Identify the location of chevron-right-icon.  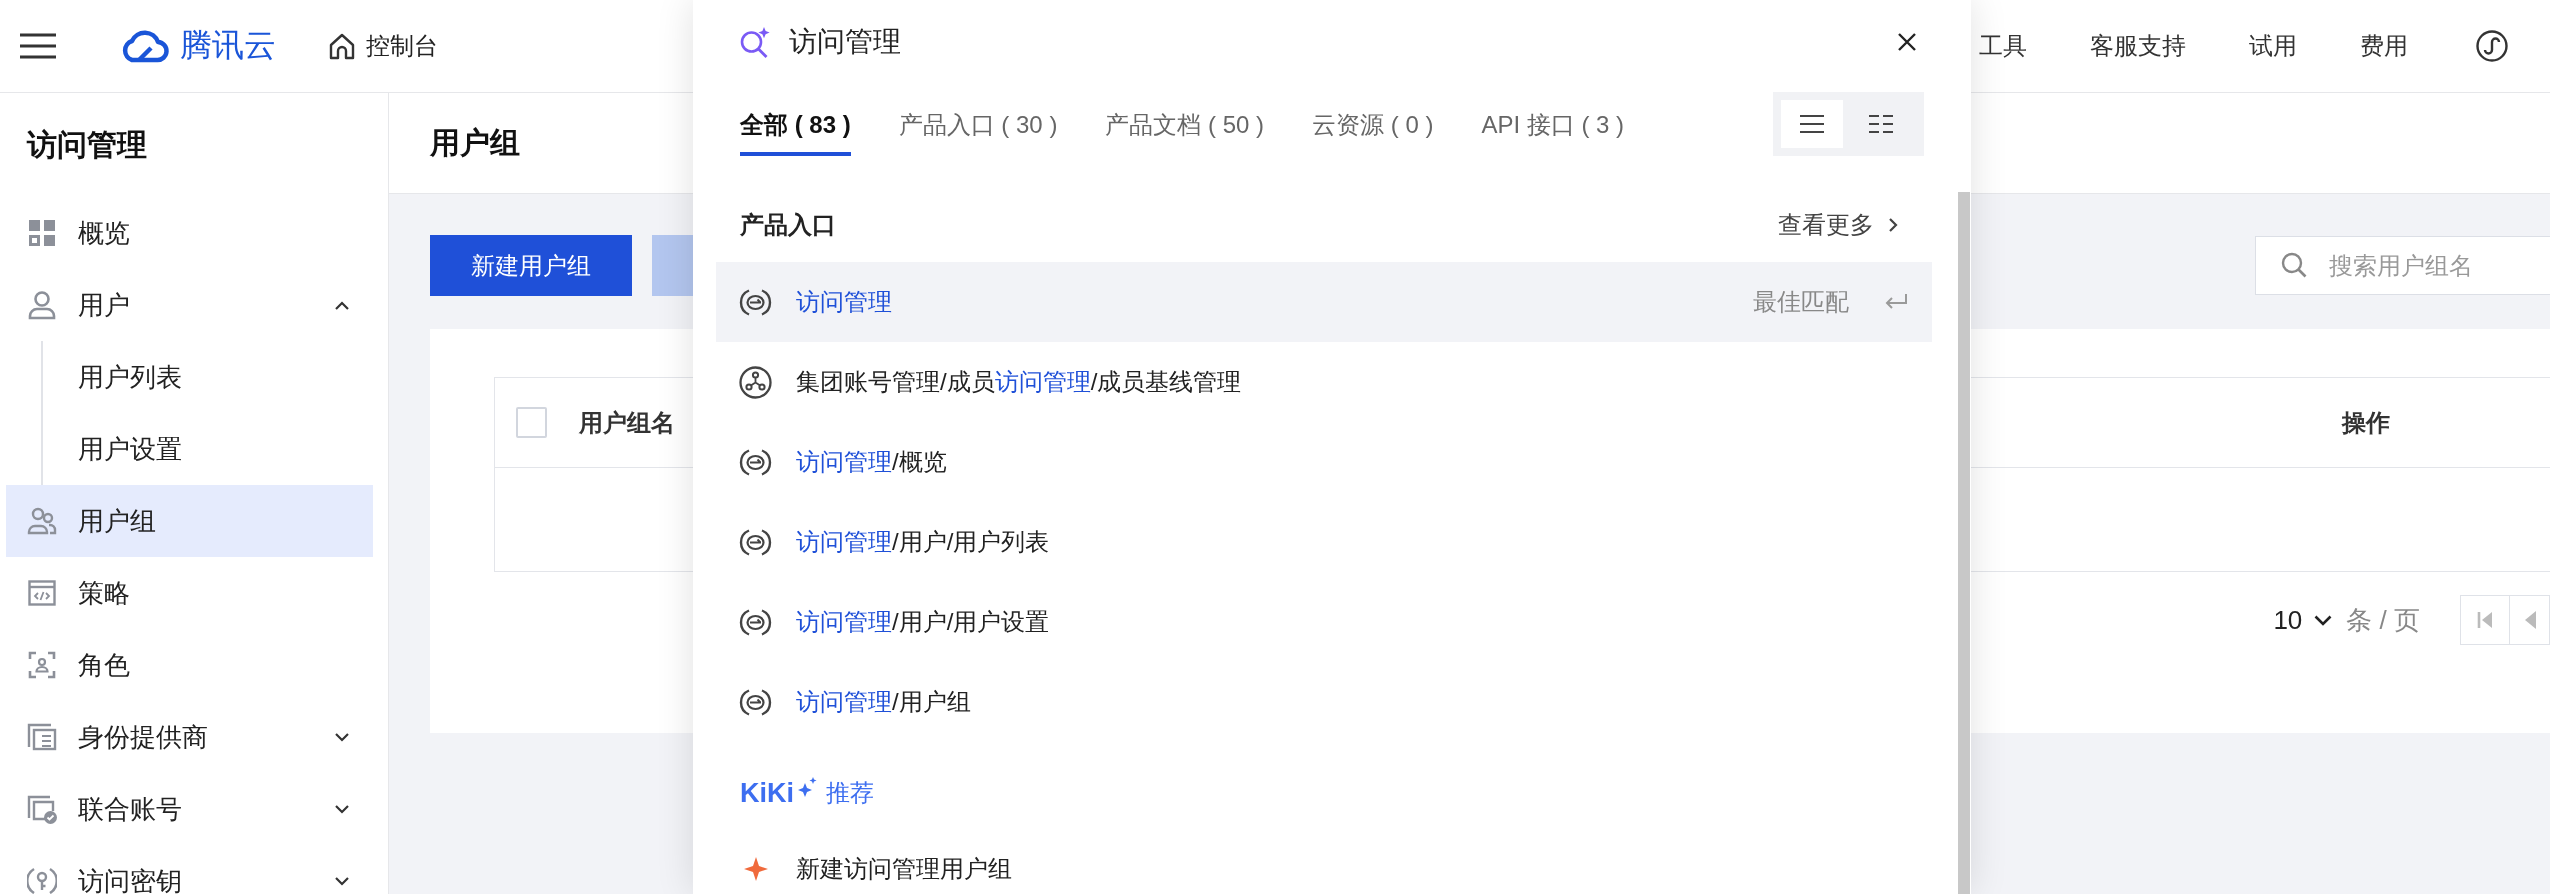
(1893, 225).